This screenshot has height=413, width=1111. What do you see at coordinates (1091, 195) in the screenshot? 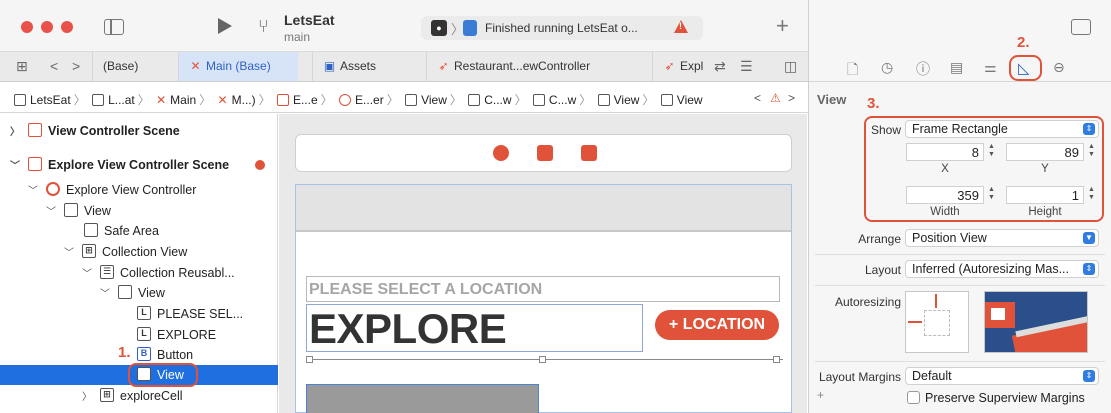
I see `height-stepper-icon: ▲ ▼` at bounding box center [1091, 195].